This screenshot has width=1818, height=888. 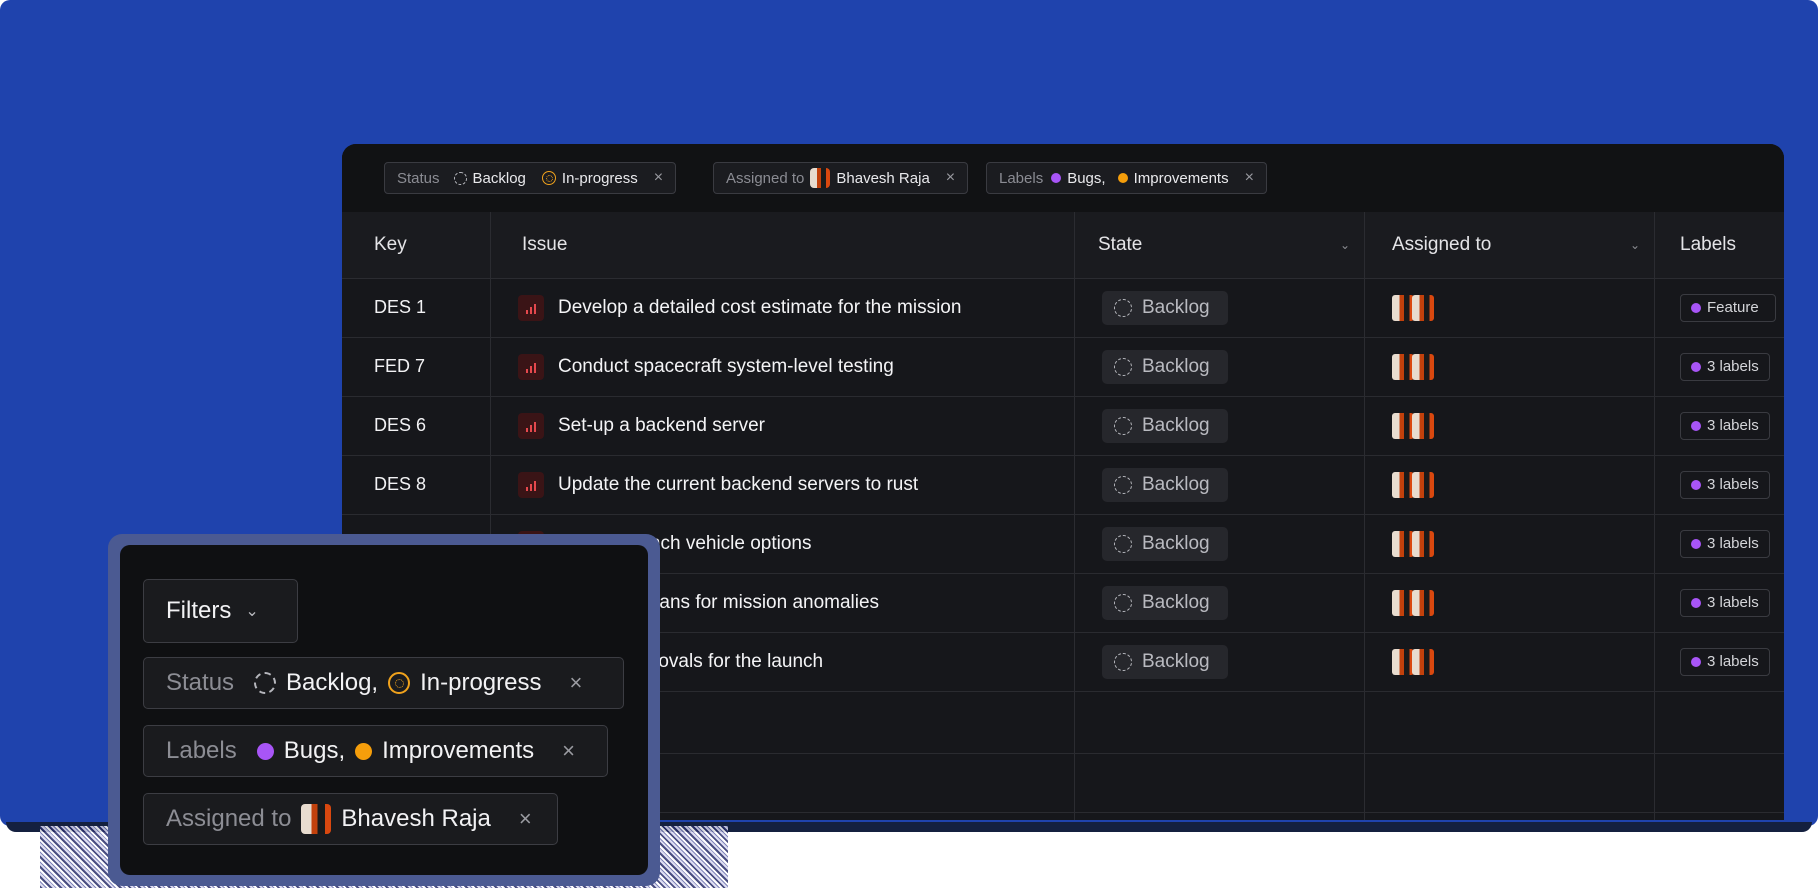 What do you see at coordinates (841, 178) in the screenshot?
I see `assigned-filter-chip: Assigned to Bhavesh Raja ×` at bounding box center [841, 178].